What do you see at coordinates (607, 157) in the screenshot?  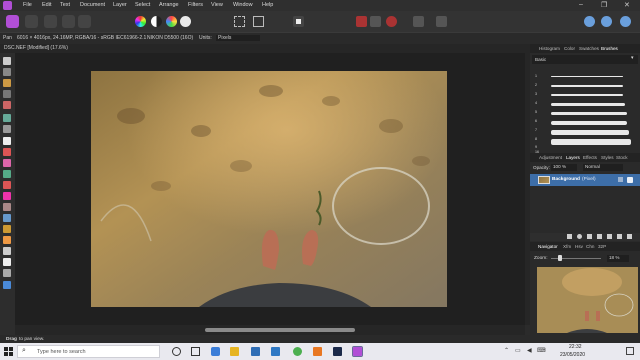 I see `tab-styles: Styles` at bounding box center [607, 157].